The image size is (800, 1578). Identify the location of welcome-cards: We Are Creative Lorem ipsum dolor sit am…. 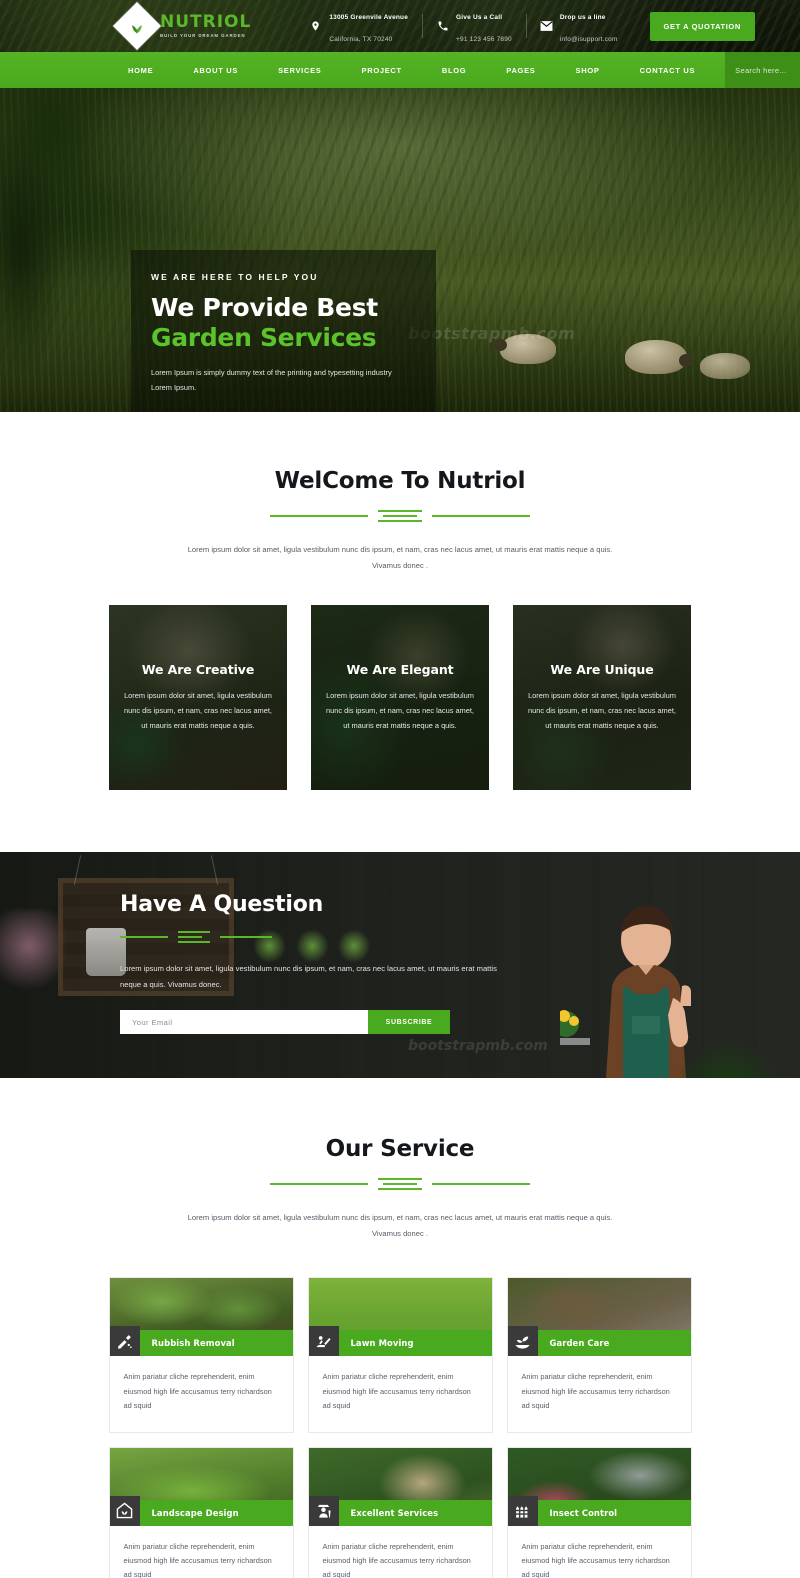
(400, 698).